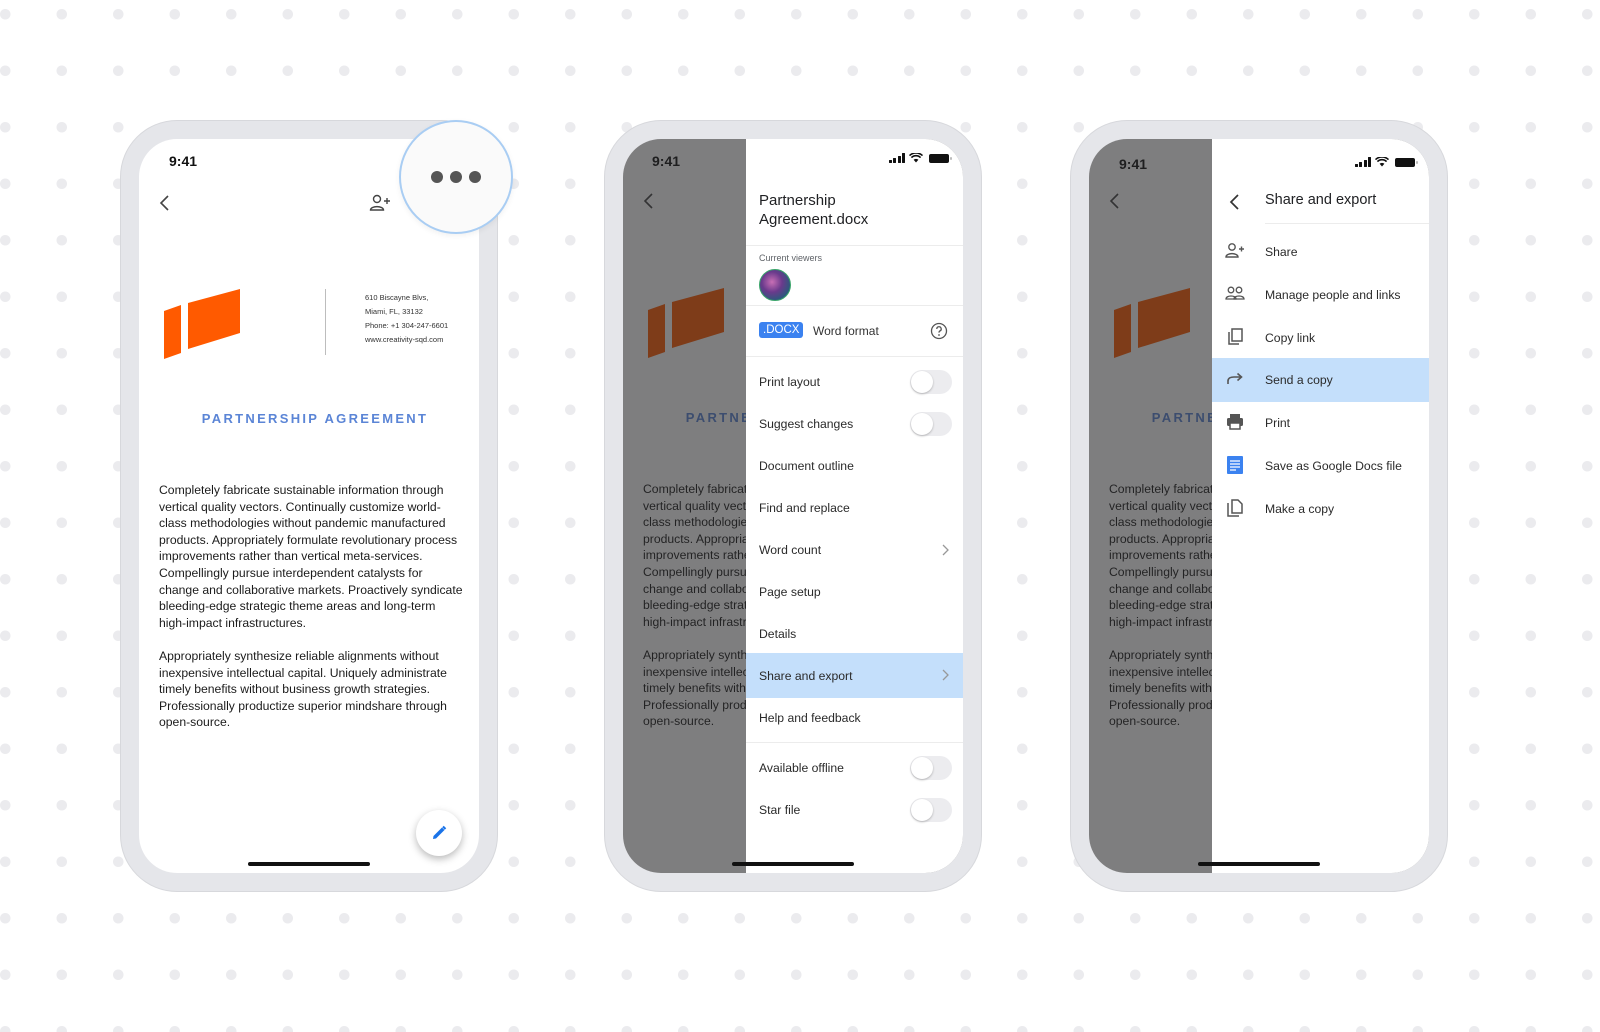 Image resolution: width=1600 pixels, height=1032 pixels. What do you see at coordinates (854, 210) in the screenshot?
I see `file-name: Partnership Agreement.docx` at bounding box center [854, 210].